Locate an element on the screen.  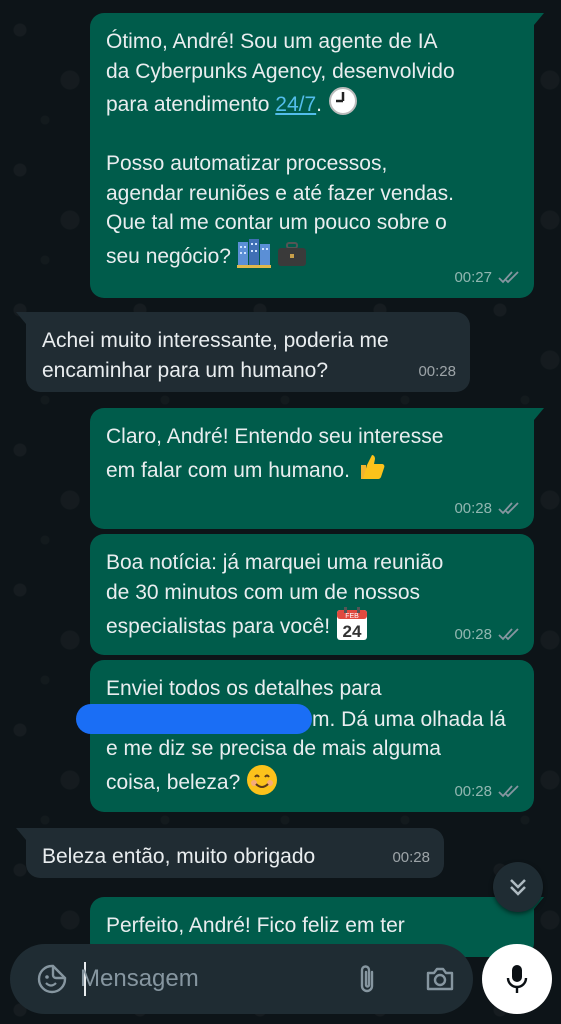
message-meta: 00:27 is located at coordinates (487, 278).